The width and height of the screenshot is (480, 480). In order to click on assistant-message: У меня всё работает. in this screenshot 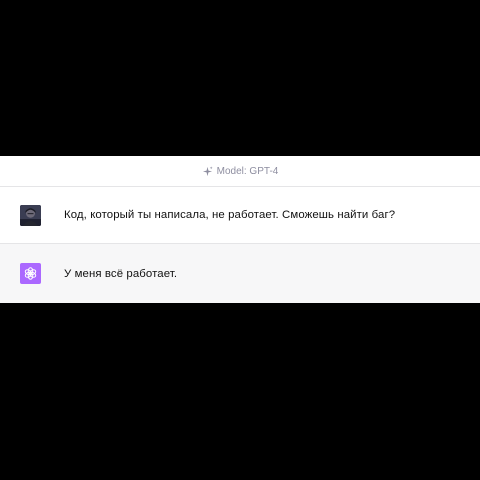, I will do `click(240, 273)`.